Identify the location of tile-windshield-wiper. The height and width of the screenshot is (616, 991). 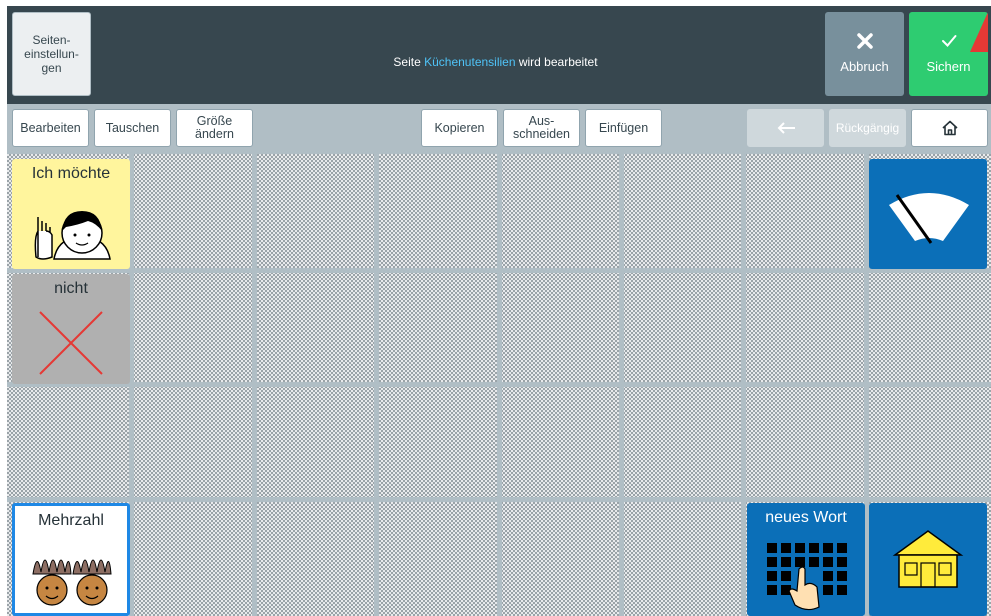
(928, 214).